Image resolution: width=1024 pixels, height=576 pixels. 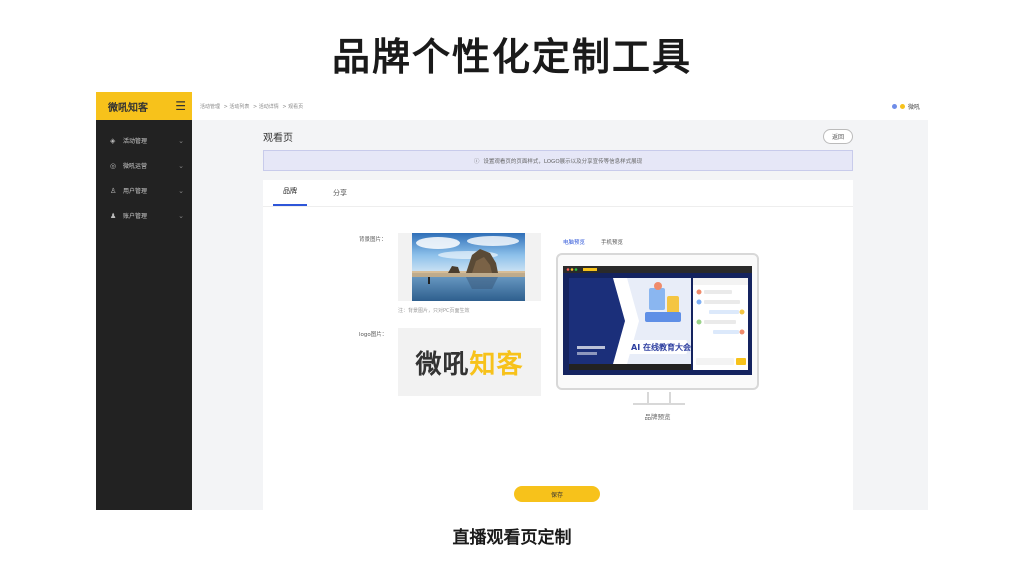 I want to click on hamburger-icon: ☰, so click(x=180, y=106).